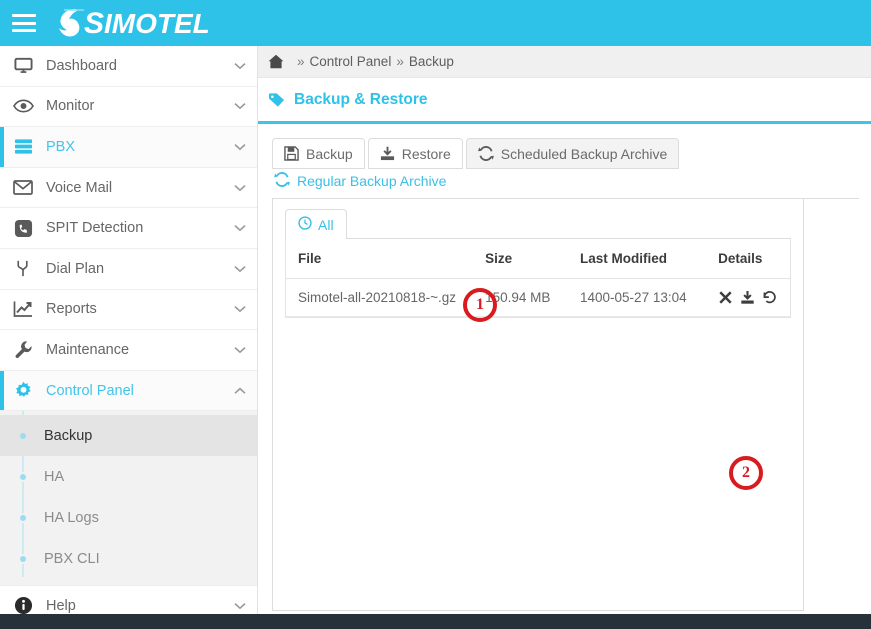  What do you see at coordinates (23, 309) in the screenshot?
I see `chart-line-icon` at bounding box center [23, 309].